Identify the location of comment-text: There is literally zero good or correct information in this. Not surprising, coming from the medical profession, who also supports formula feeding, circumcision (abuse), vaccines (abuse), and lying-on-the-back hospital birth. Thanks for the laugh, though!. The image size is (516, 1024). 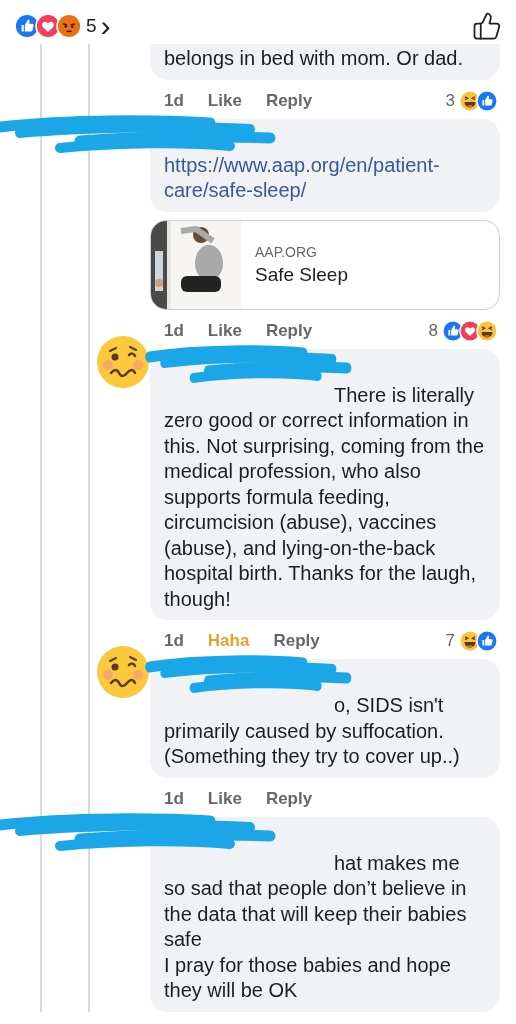
(325, 497).